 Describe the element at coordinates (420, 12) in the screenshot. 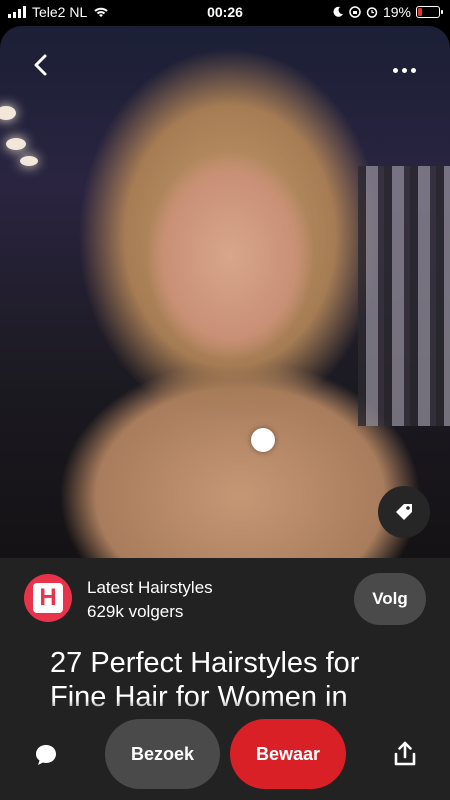

I see `battery-fill` at that location.